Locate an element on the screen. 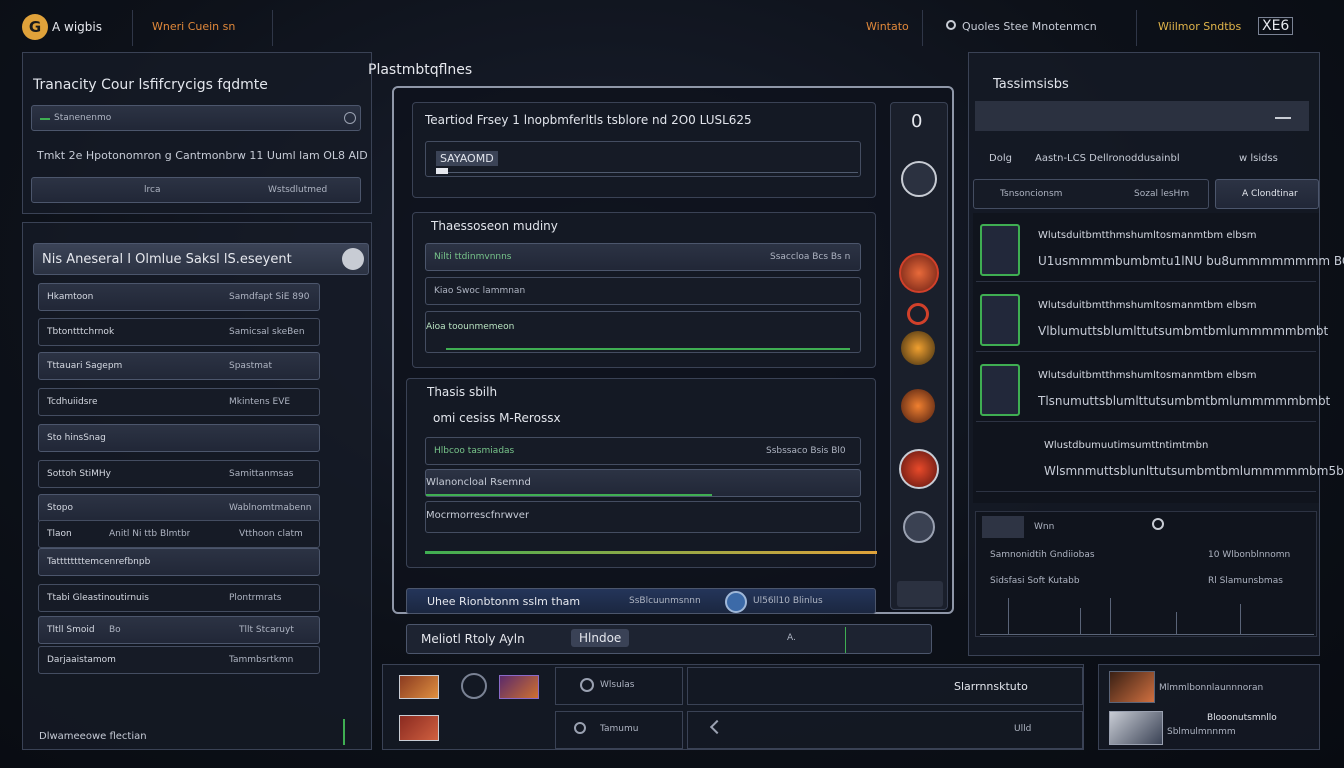 The image size is (1344, 768). rail-corner-icon is located at coordinates (920, 594).